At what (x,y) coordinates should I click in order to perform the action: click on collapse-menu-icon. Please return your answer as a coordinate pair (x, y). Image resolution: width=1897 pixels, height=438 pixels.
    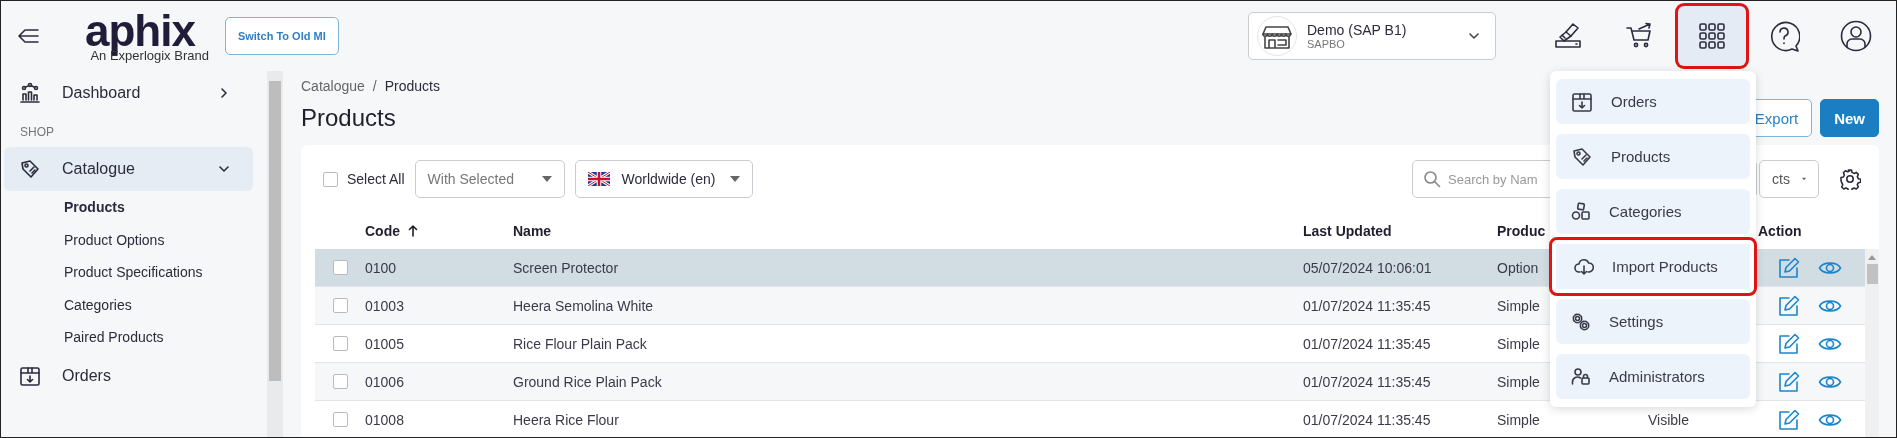
    Looking at the image, I should click on (28, 36).